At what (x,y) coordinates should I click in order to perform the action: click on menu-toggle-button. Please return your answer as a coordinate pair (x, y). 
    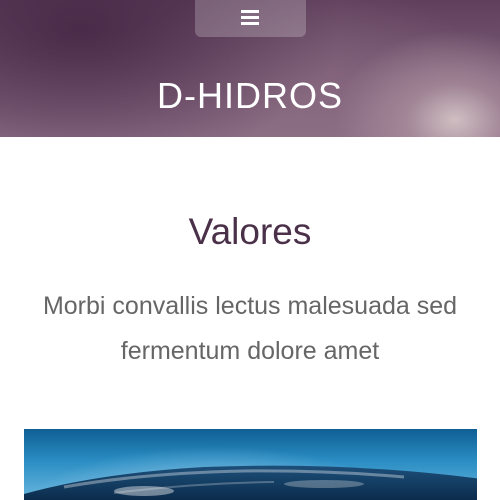
    Looking at the image, I should click on (250, 18).